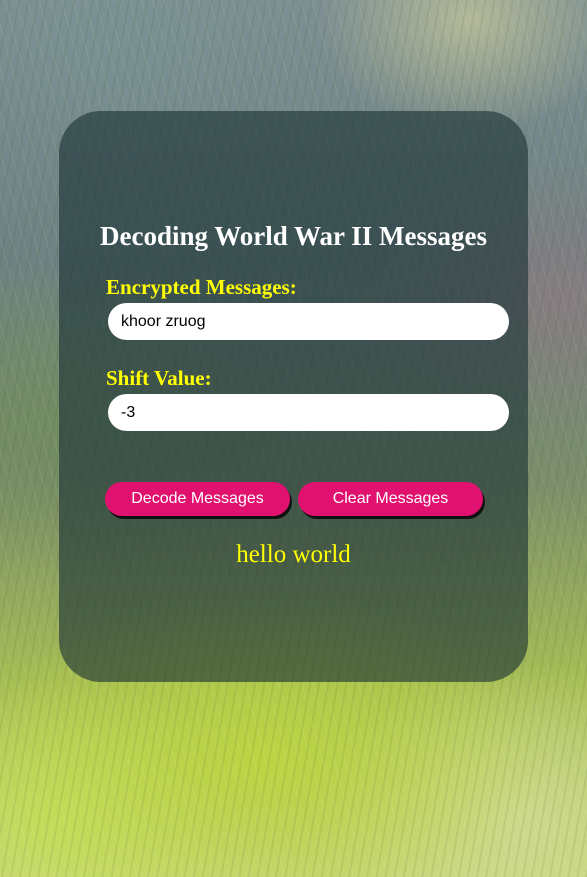 The width and height of the screenshot is (587, 877). What do you see at coordinates (308, 321) in the screenshot?
I see `encrypted-messages-input` at bounding box center [308, 321].